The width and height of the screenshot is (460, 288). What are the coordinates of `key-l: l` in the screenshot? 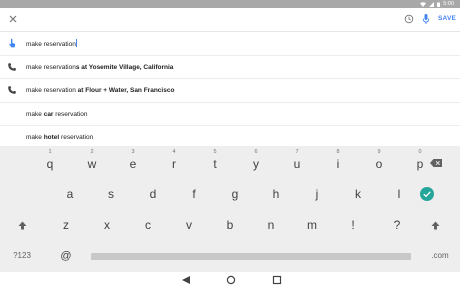 It's located at (399, 194).